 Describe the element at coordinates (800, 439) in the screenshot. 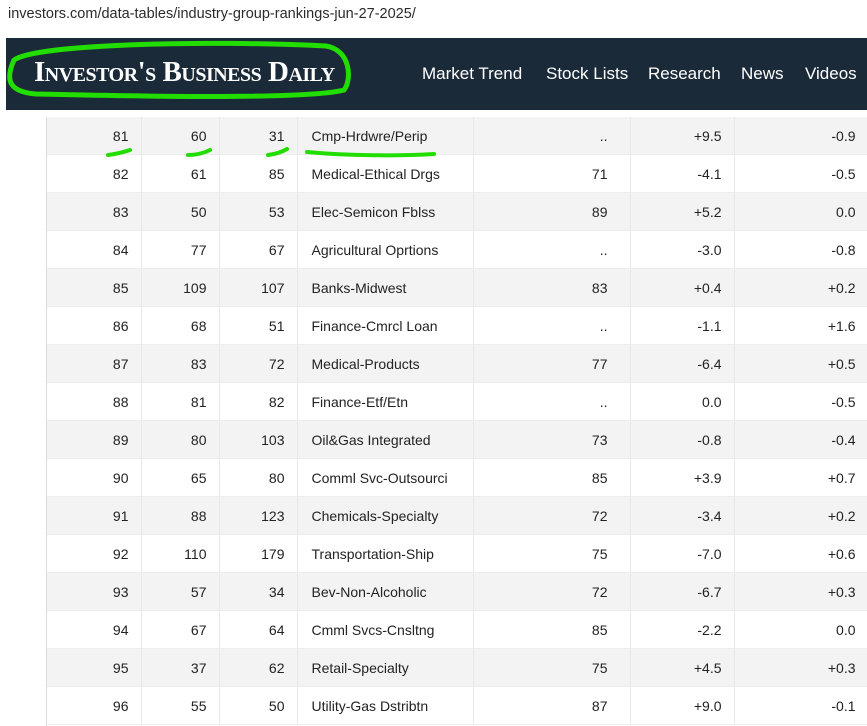

I see `daily-change-cell: -0.4` at that location.